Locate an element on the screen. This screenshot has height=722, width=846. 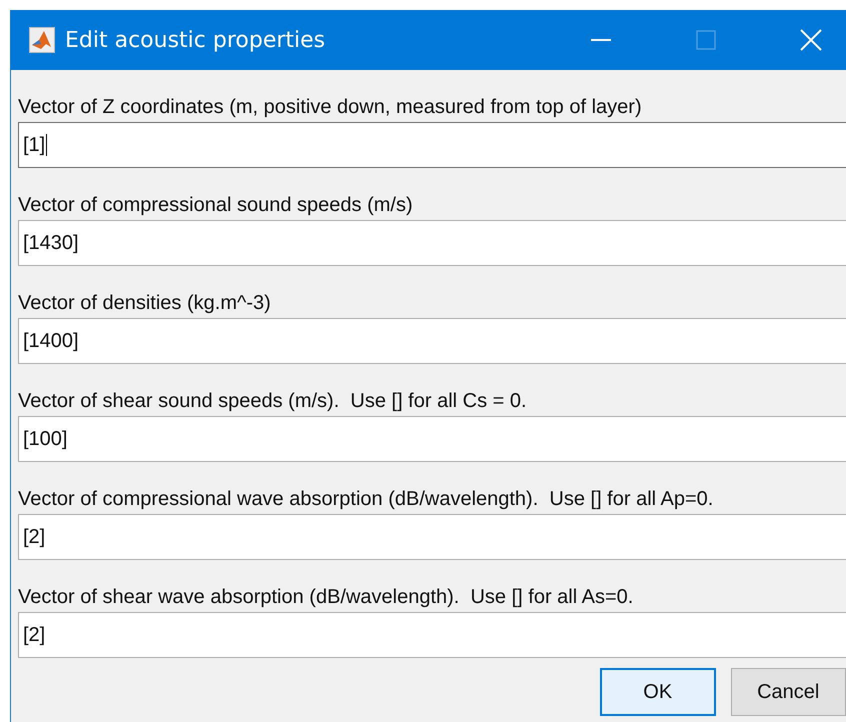
app-icon is located at coordinates (42, 40).